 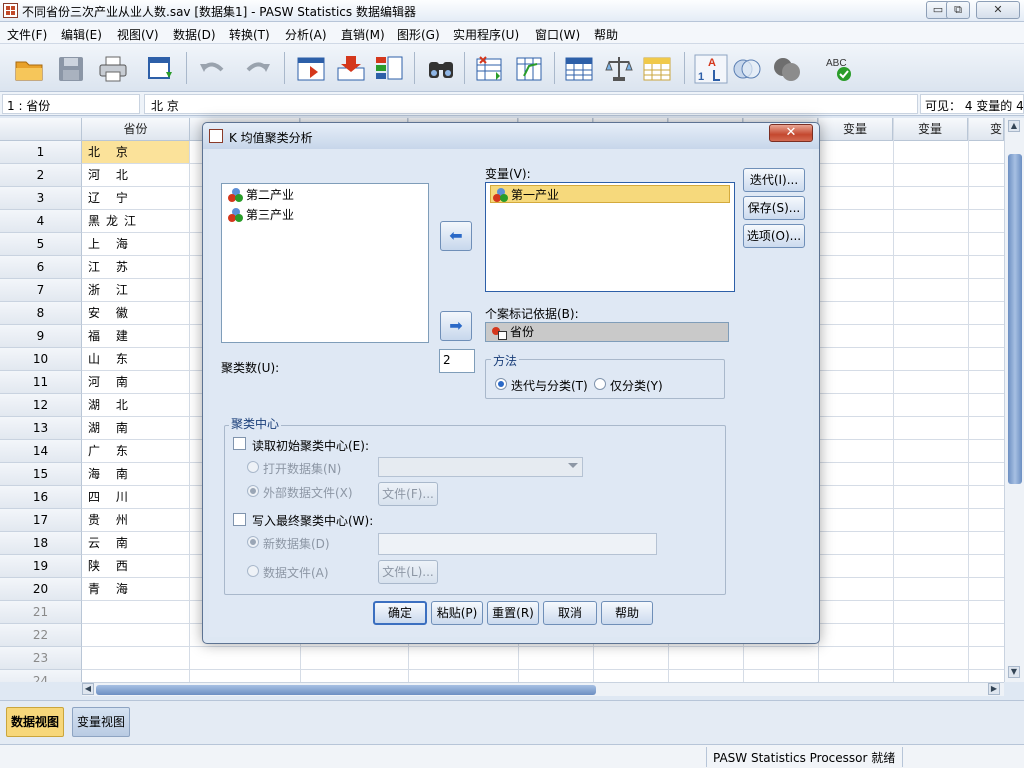 I want to click on write-final-checkbox, so click(x=239, y=519).